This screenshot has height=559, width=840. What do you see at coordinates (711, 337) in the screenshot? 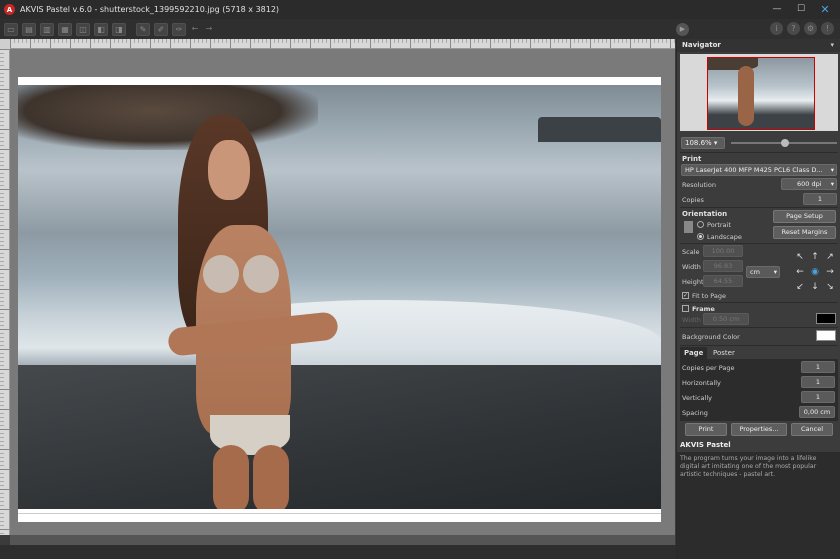
I see `background-color-label: Background Color` at bounding box center [711, 337].